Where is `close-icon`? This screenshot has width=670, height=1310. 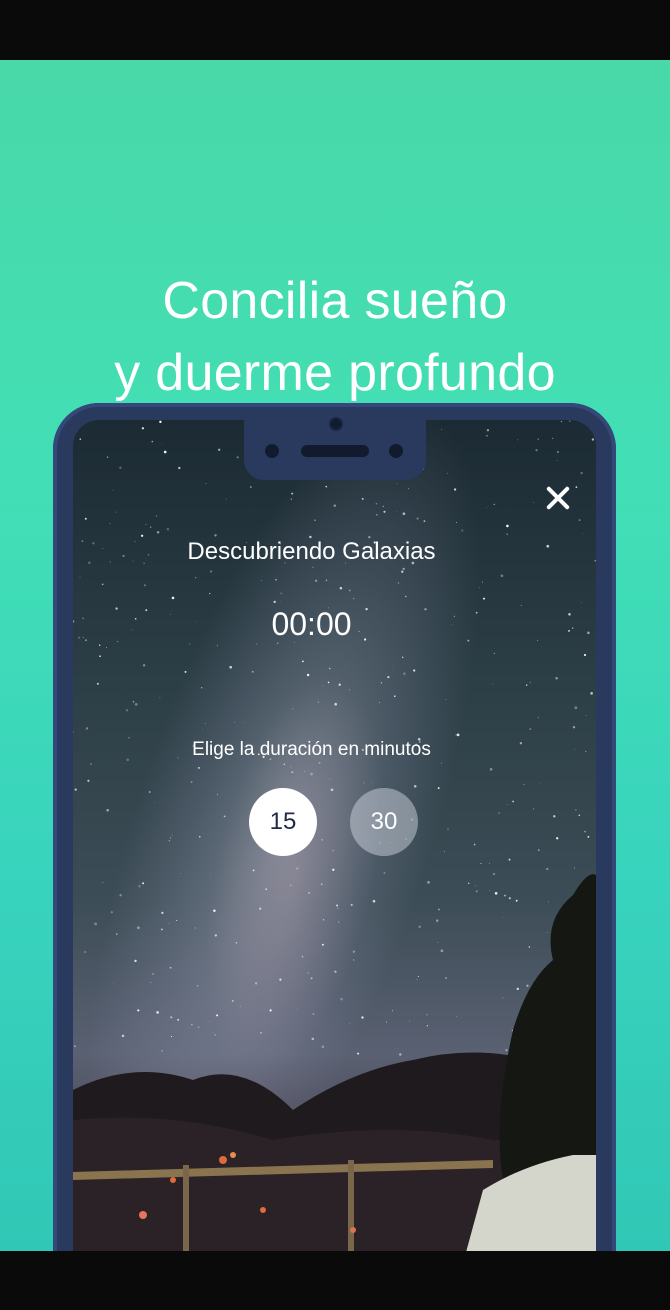 close-icon is located at coordinates (558, 498).